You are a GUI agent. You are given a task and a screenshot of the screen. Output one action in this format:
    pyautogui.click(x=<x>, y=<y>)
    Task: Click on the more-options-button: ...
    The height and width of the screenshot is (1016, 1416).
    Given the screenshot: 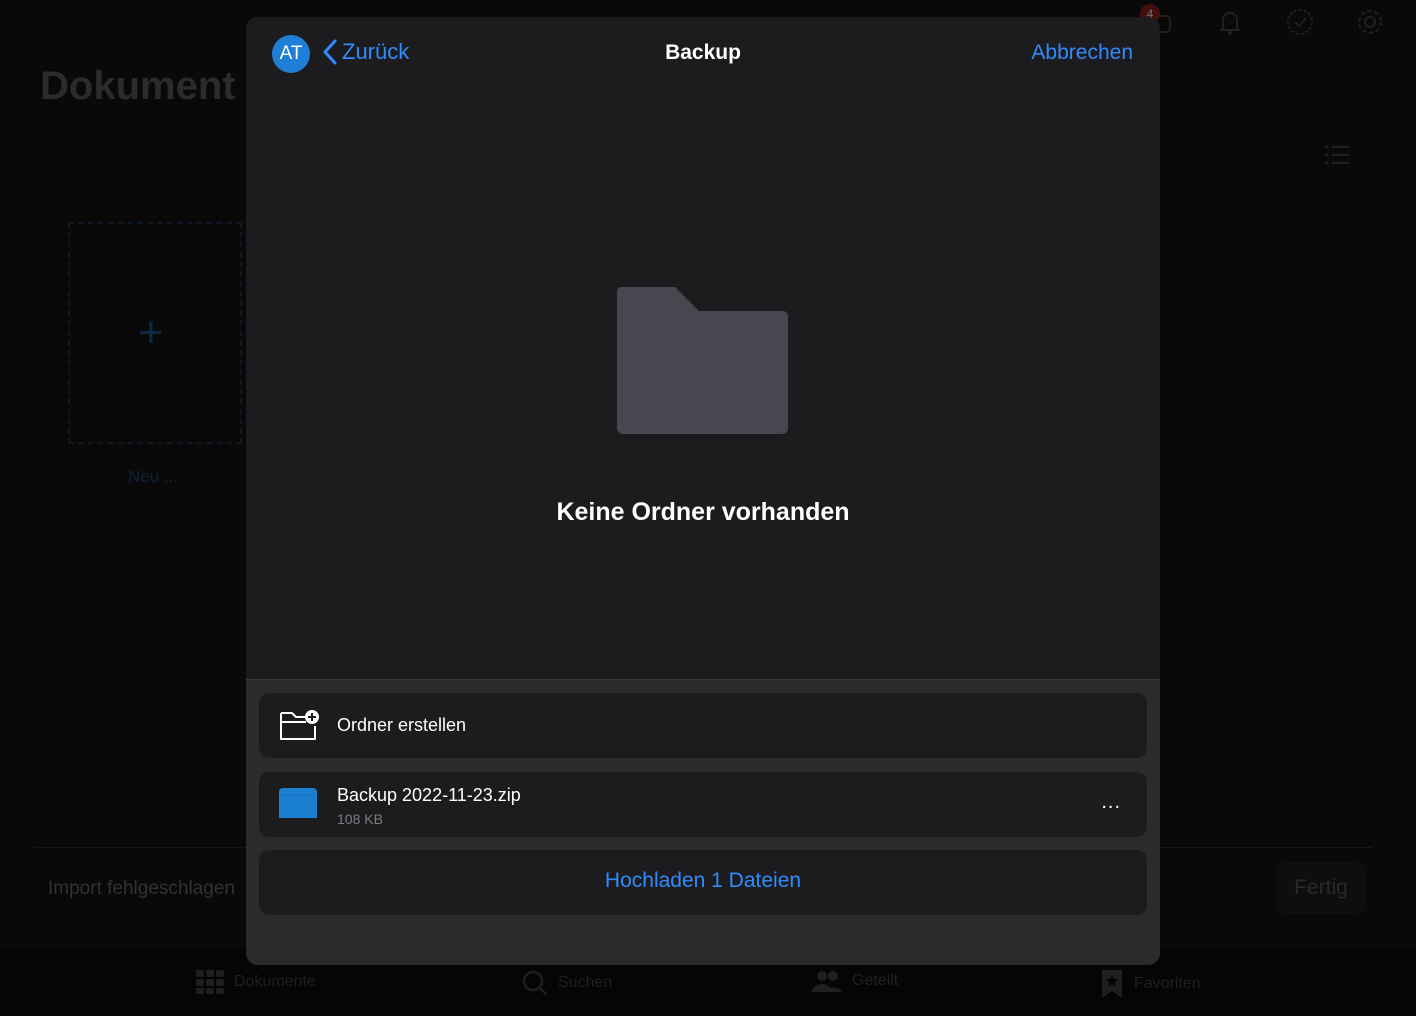 What is the action you would take?
    pyautogui.click(x=1111, y=802)
    